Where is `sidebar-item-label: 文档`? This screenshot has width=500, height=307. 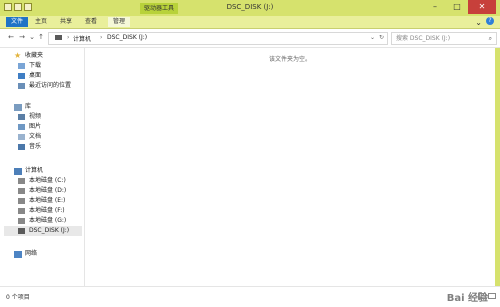
sidebar-item-label: 文档 is located at coordinates (35, 136).